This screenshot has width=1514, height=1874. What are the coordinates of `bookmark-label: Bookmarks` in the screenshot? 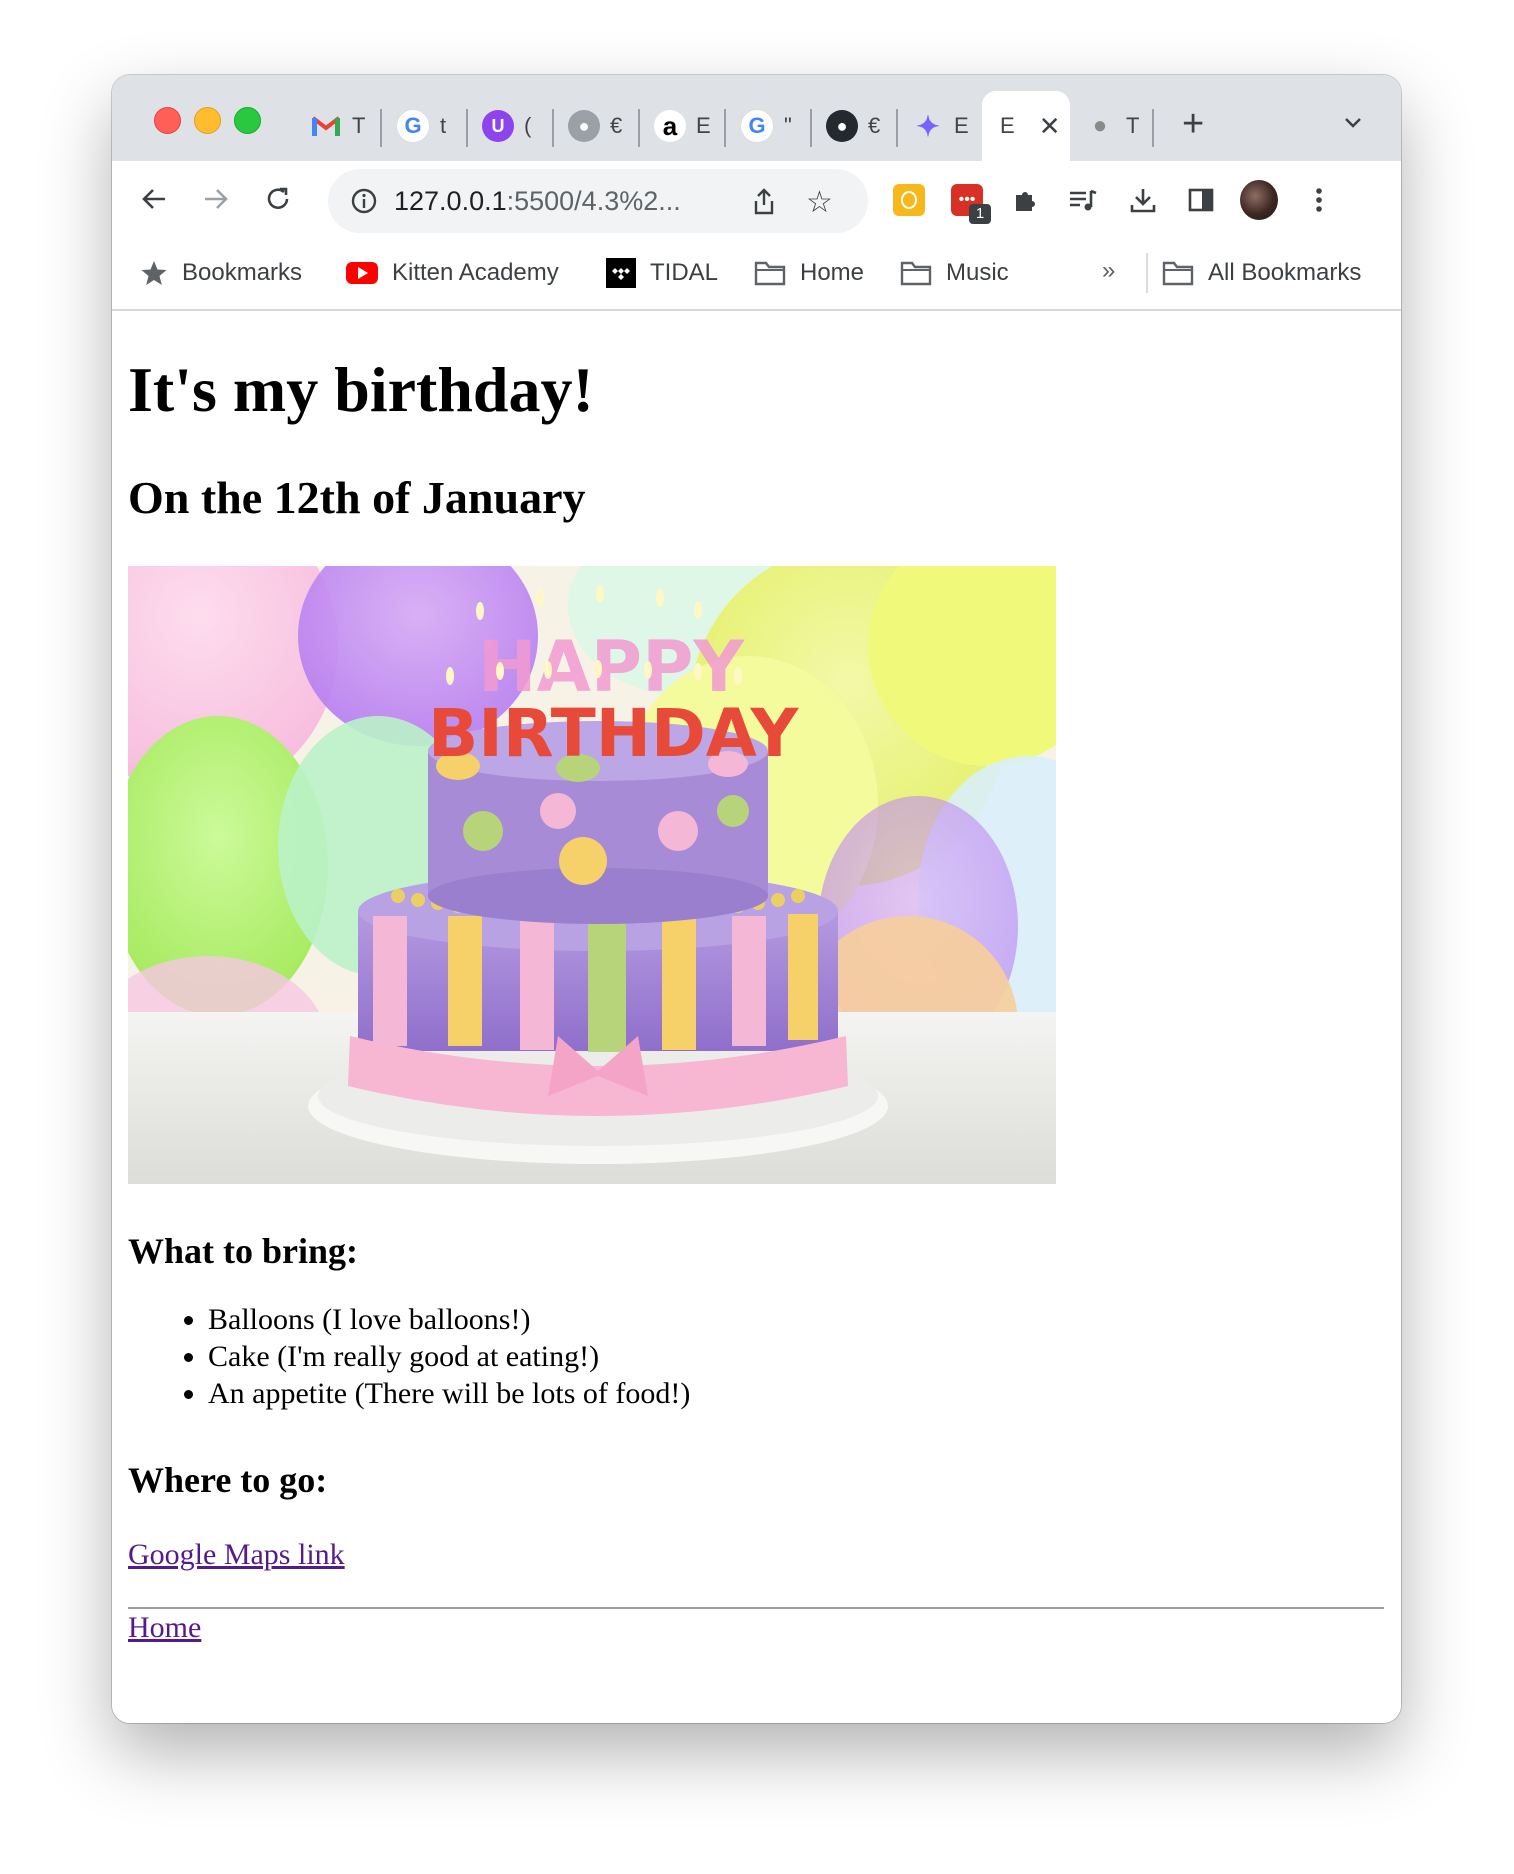 It's located at (242, 272).